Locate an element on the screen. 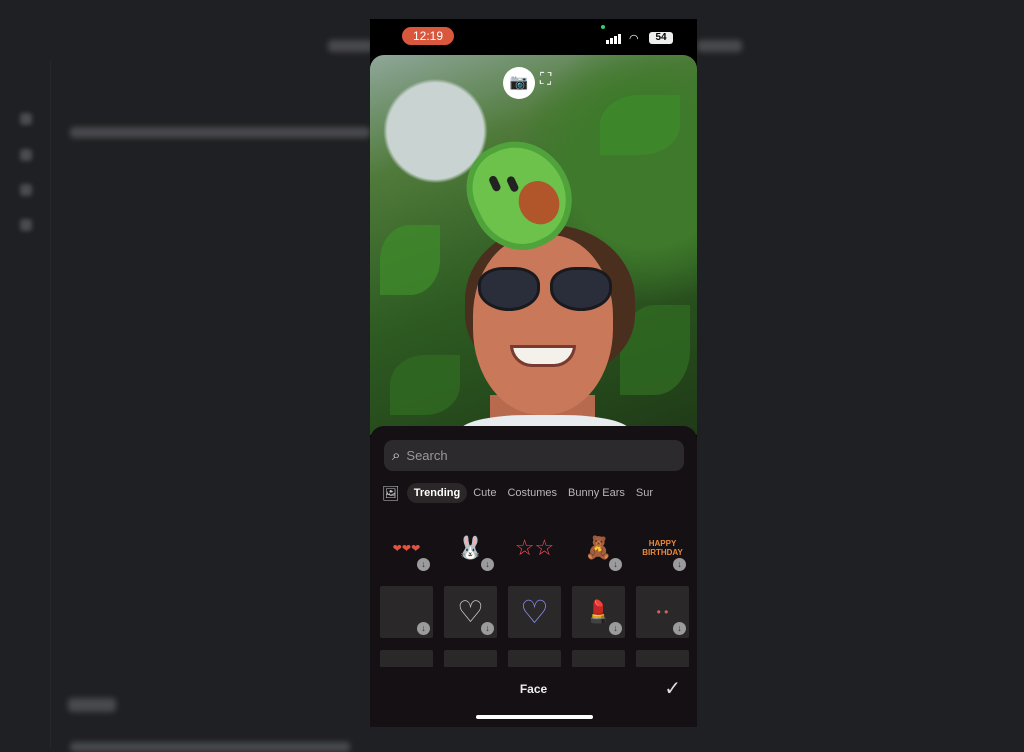 The width and height of the screenshot is (1024, 752). tab-trending: Trending is located at coordinates (437, 493).